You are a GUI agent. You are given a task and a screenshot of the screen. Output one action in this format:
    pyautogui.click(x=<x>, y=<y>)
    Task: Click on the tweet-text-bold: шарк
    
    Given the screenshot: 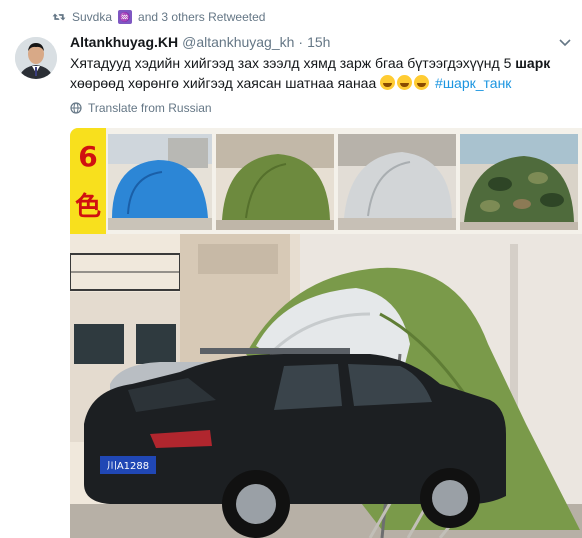 What is the action you would take?
    pyautogui.click(x=533, y=63)
    